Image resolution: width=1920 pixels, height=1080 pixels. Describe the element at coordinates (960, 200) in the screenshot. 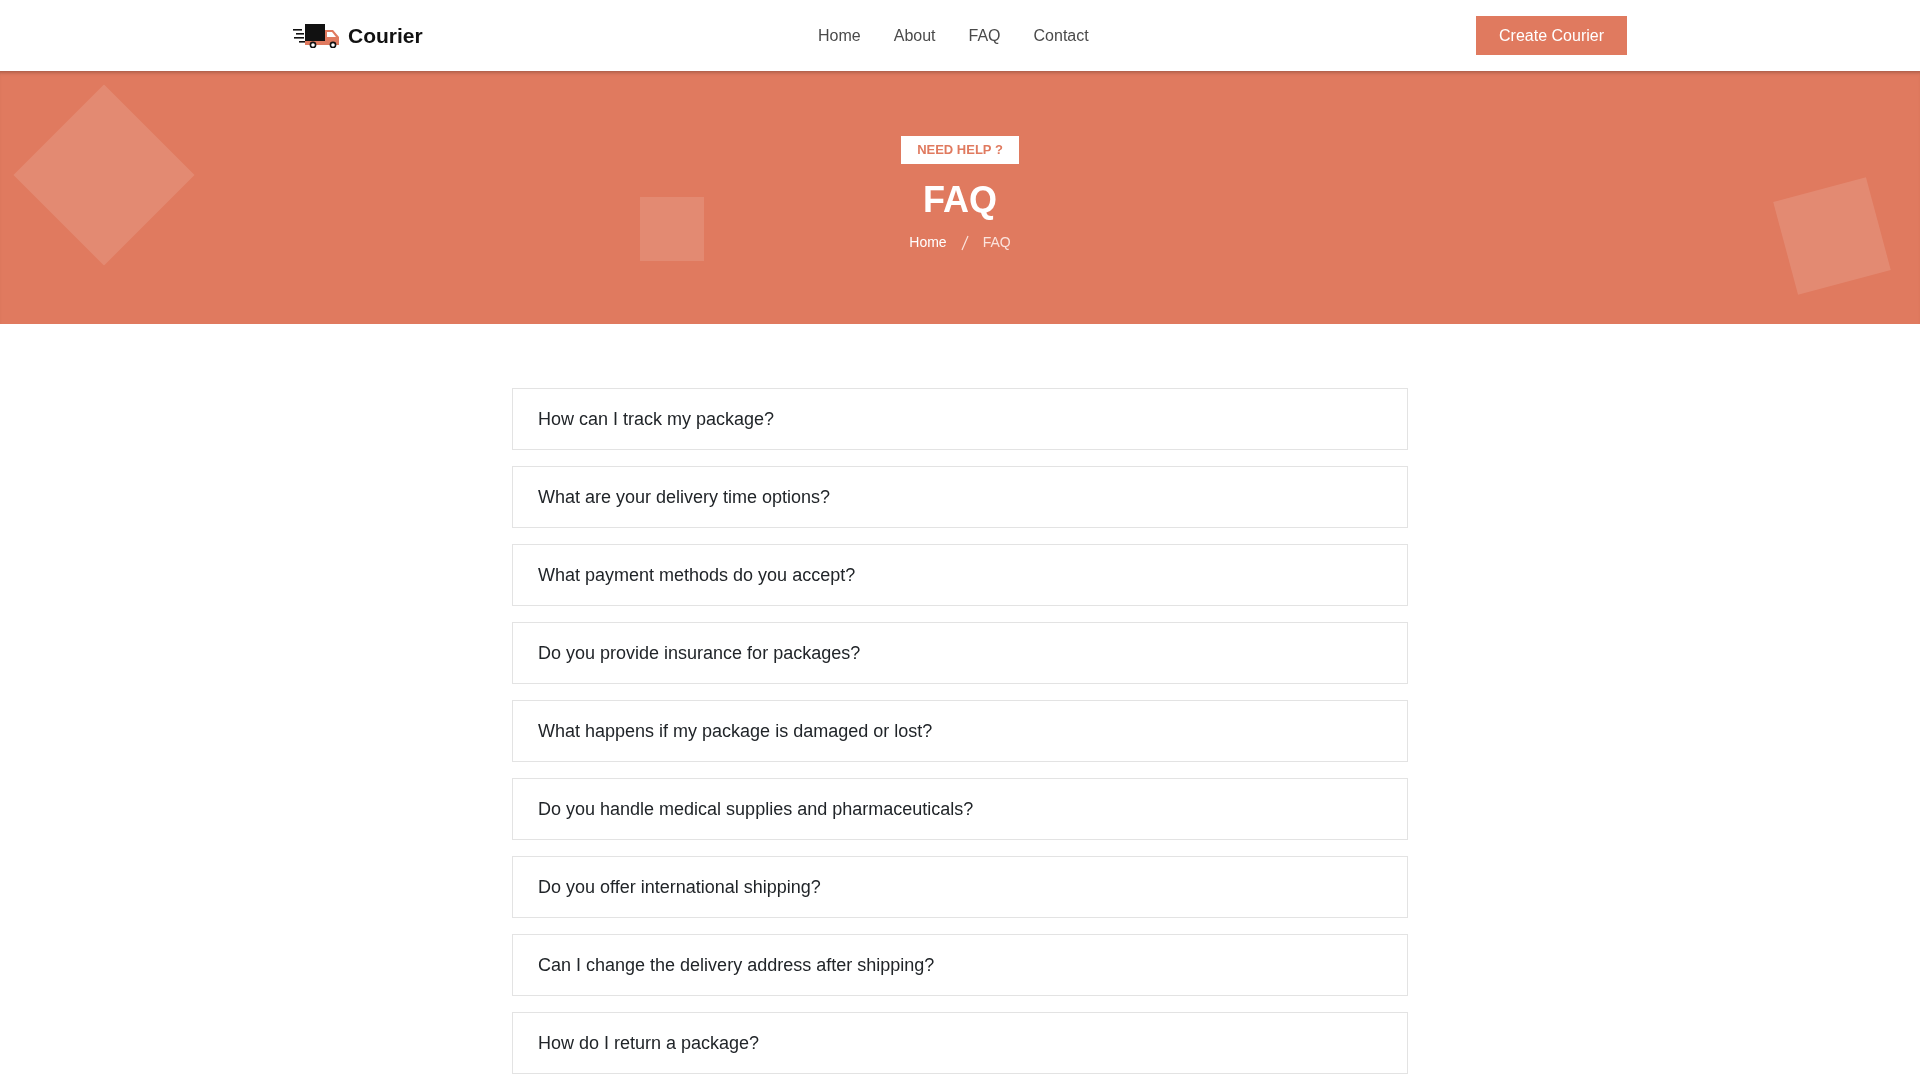

I see `page-title: FAQ` at that location.